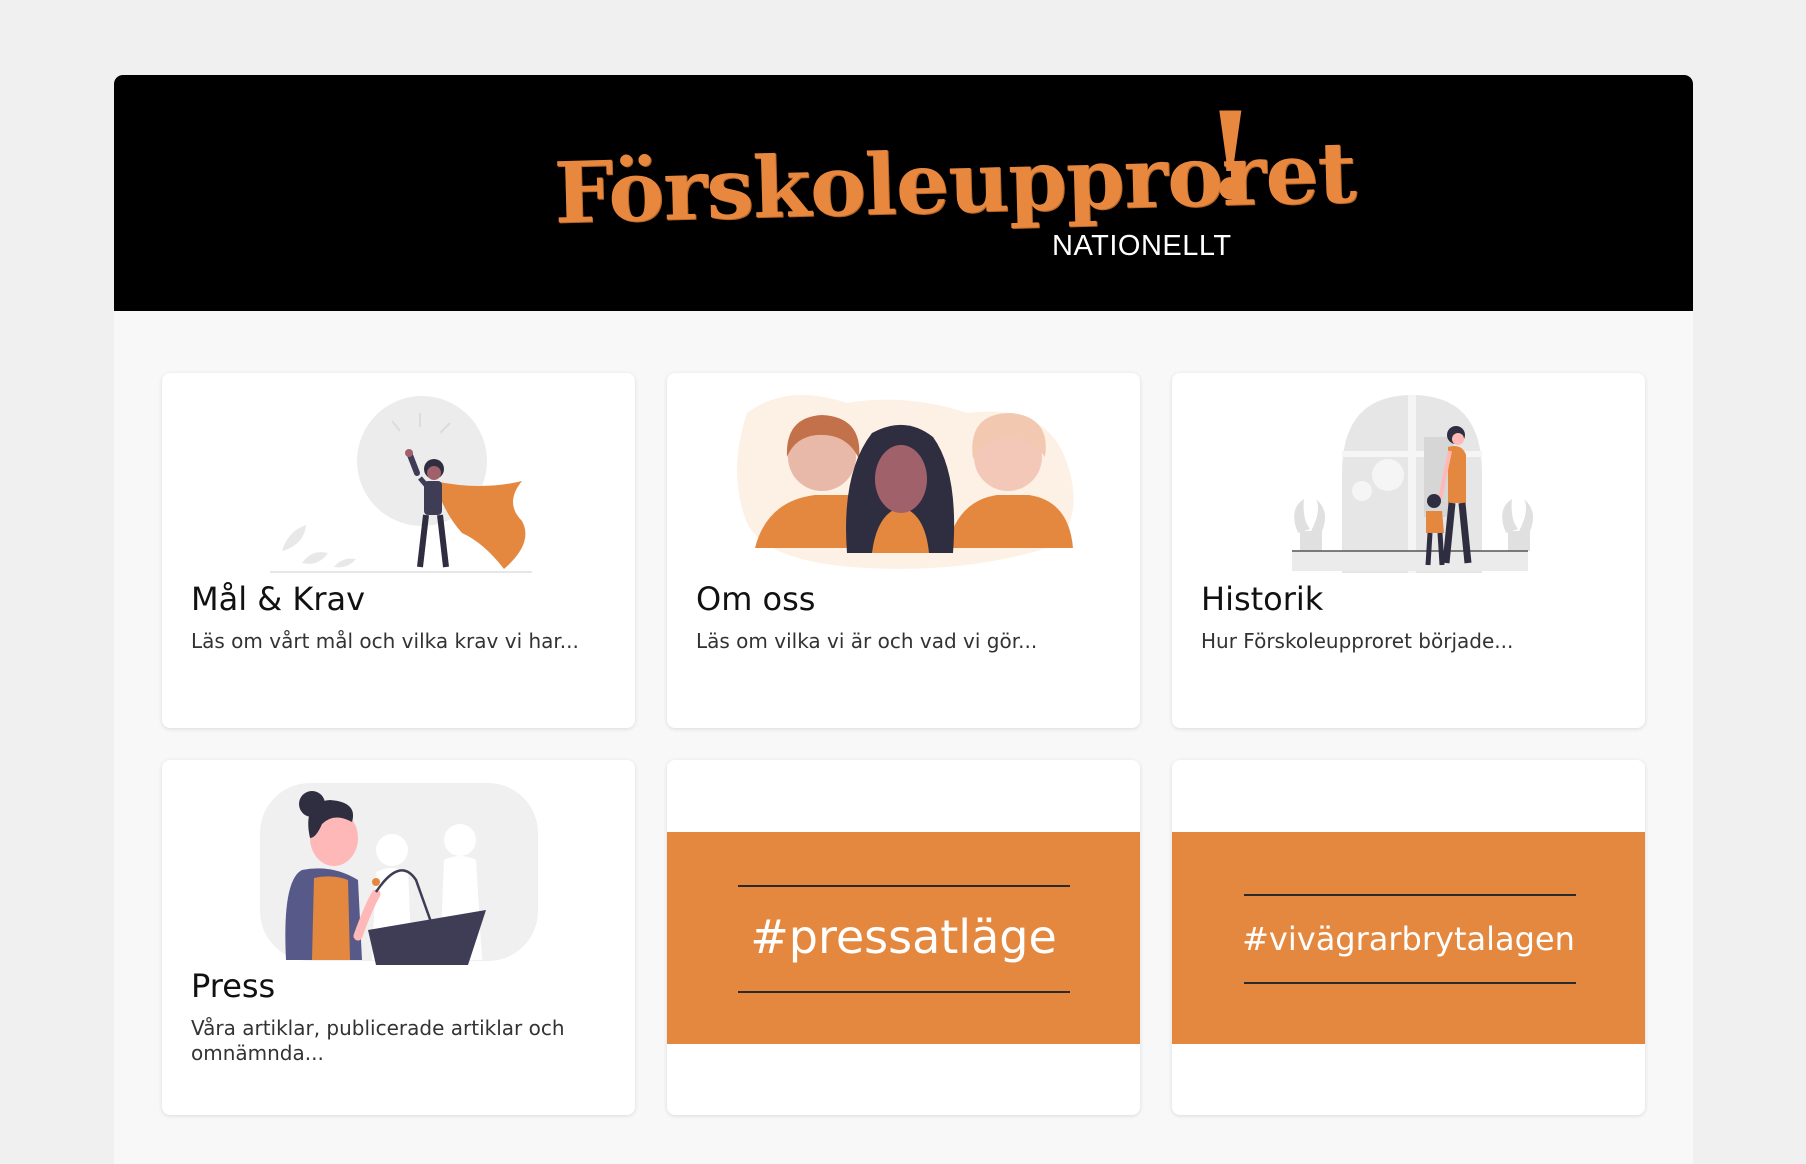 The image size is (1806, 1164). Describe the element at coordinates (905, 482) in the screenshot. I see `group-people-illustration` at that location.